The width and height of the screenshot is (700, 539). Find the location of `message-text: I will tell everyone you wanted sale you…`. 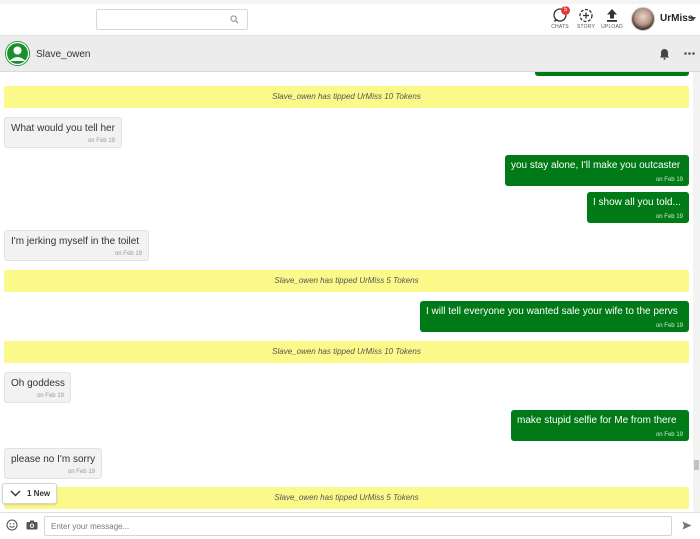

message-text: I will tell everyone you wanted sale you… is located at coordinates (552, 311).